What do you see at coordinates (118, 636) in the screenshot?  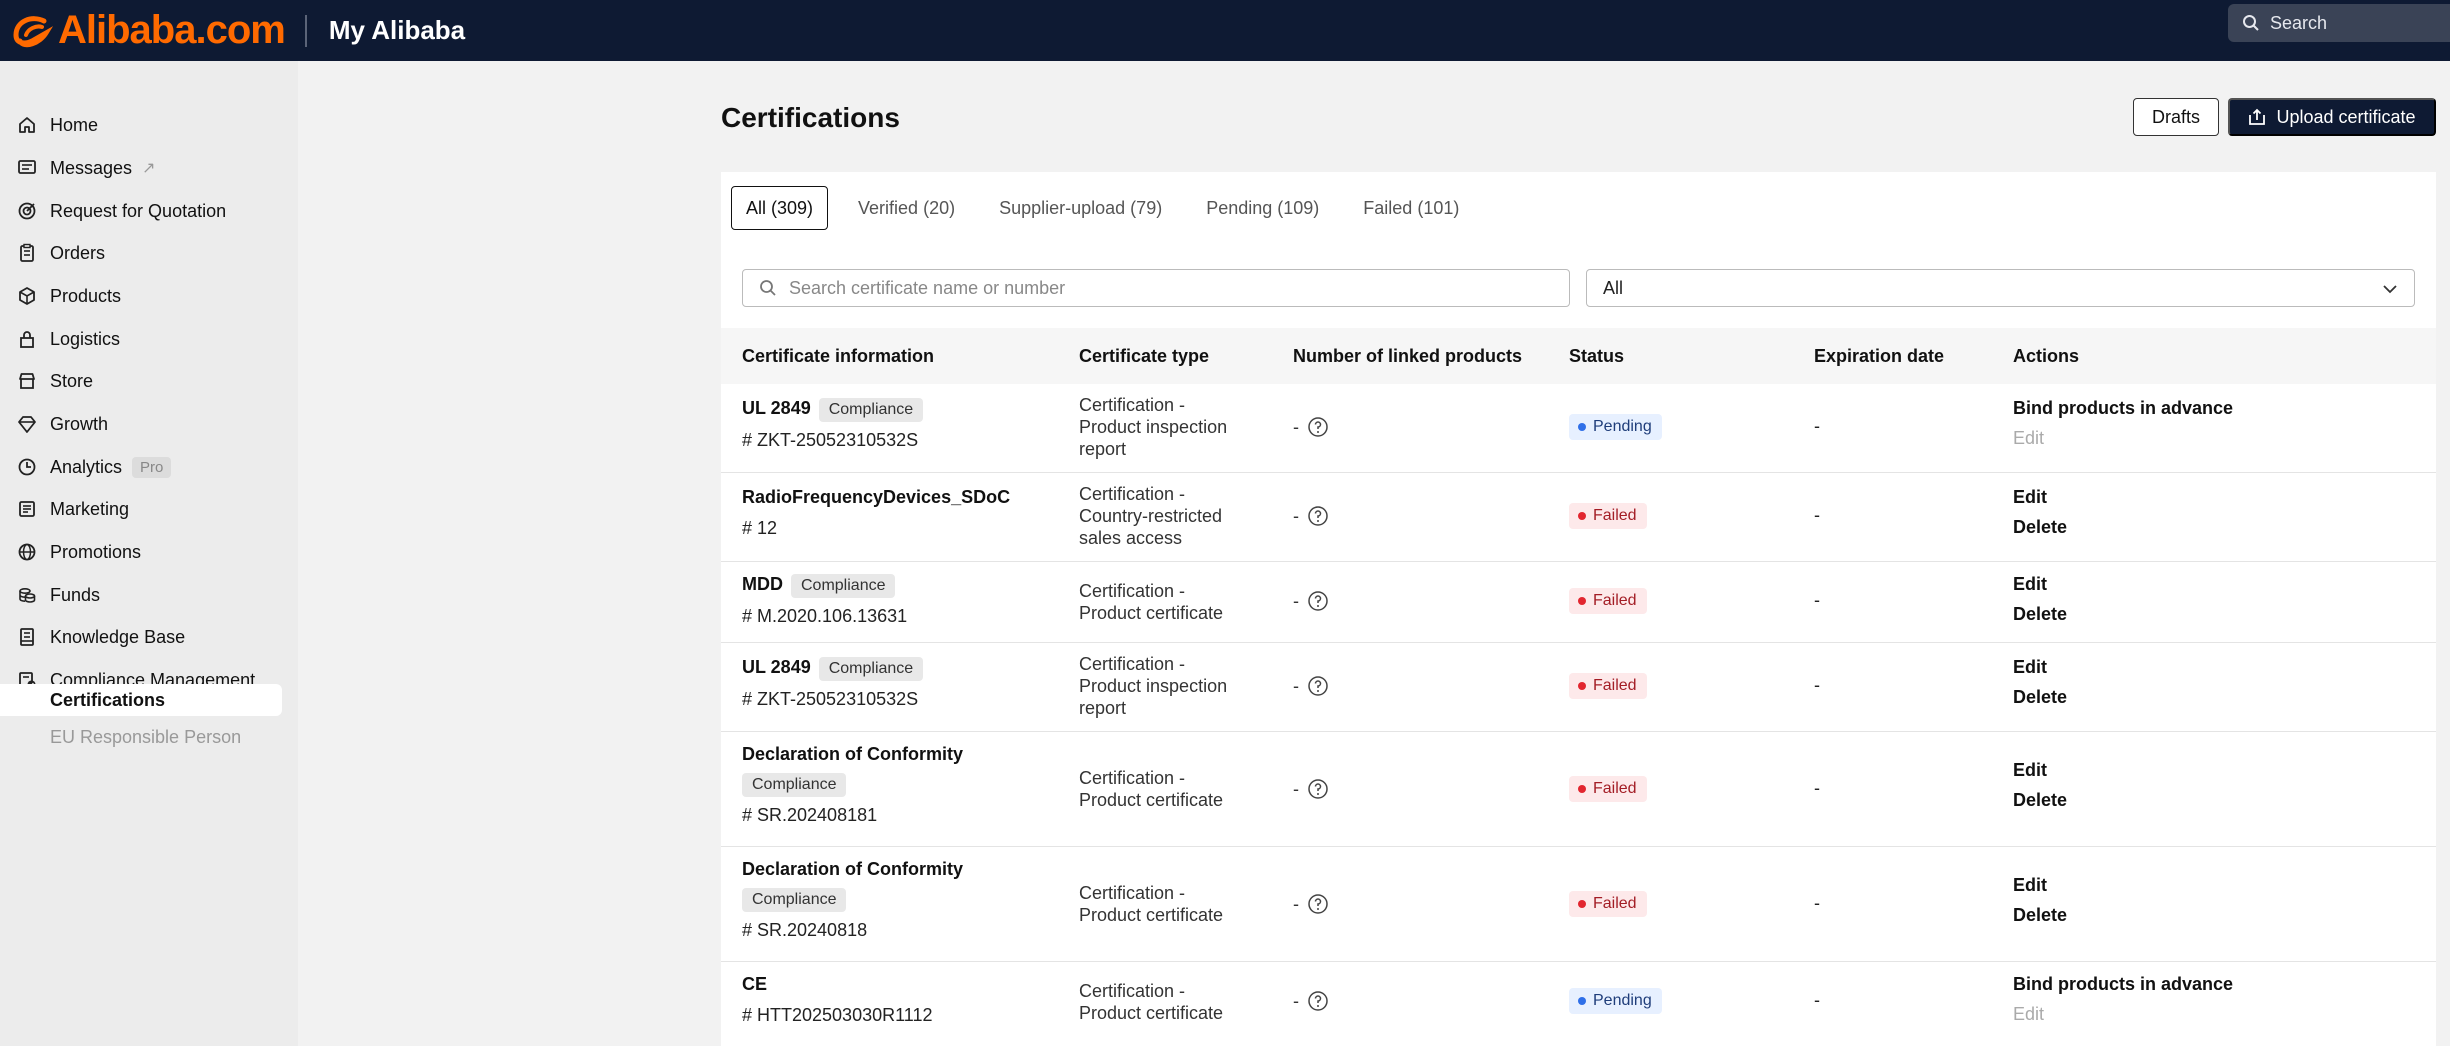 I see `sidebar-item-label: Knowledge Base` at bounding box center [118, 636].